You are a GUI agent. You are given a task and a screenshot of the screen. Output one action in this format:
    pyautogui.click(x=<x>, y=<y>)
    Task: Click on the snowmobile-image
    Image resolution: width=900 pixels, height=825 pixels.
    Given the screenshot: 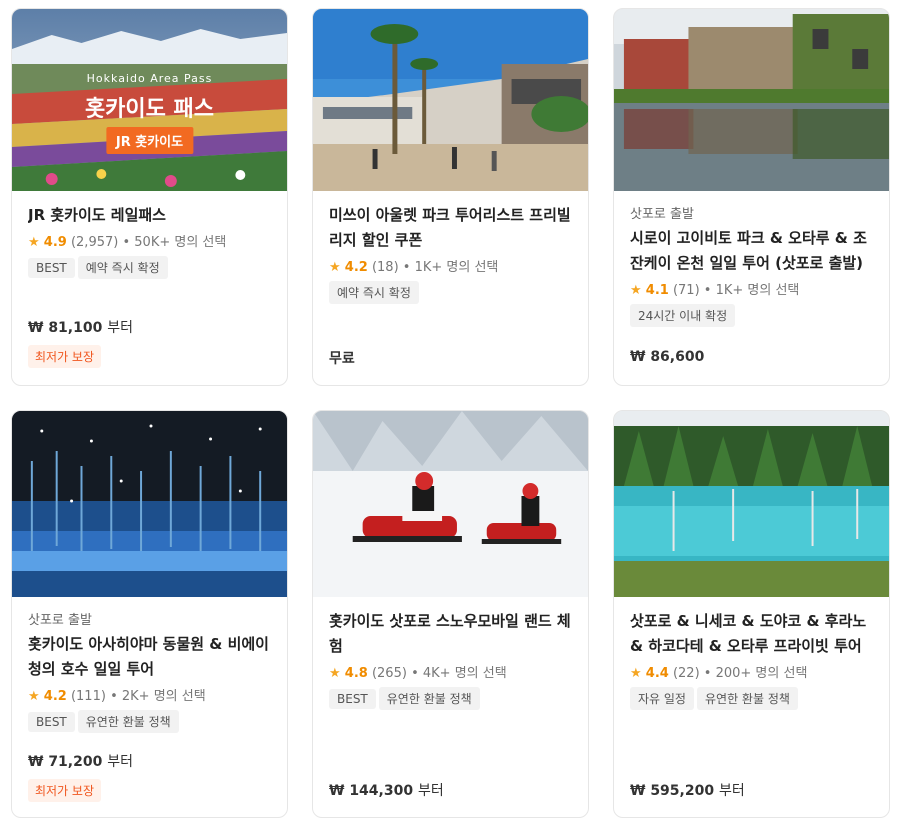 What is the action you would take?
    pyautogui.click(x=450, y=504)
    